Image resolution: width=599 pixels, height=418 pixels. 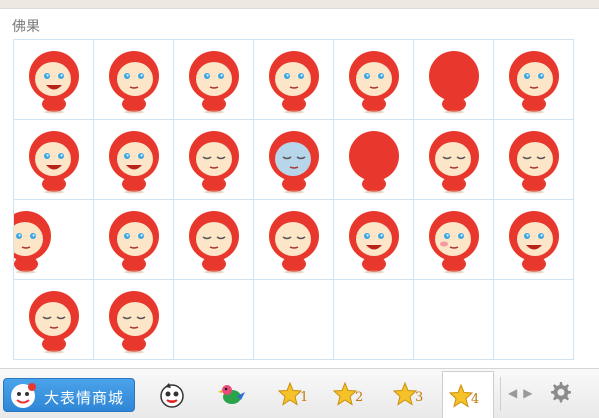 I want to click on tab-star-2: 2, so click(x=350, y=395).